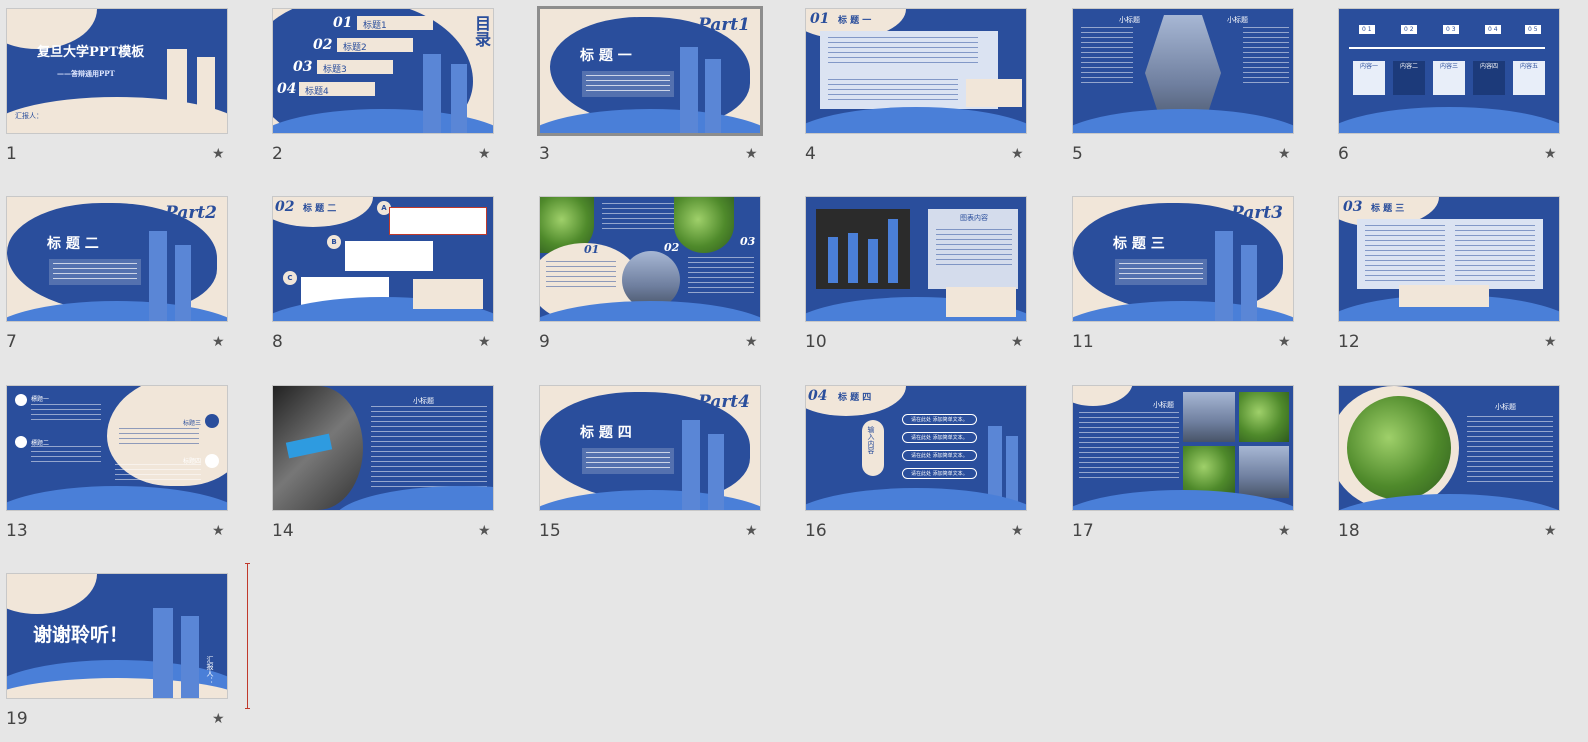  I want to click on step-badge: 0 3, so click(1451, 29).